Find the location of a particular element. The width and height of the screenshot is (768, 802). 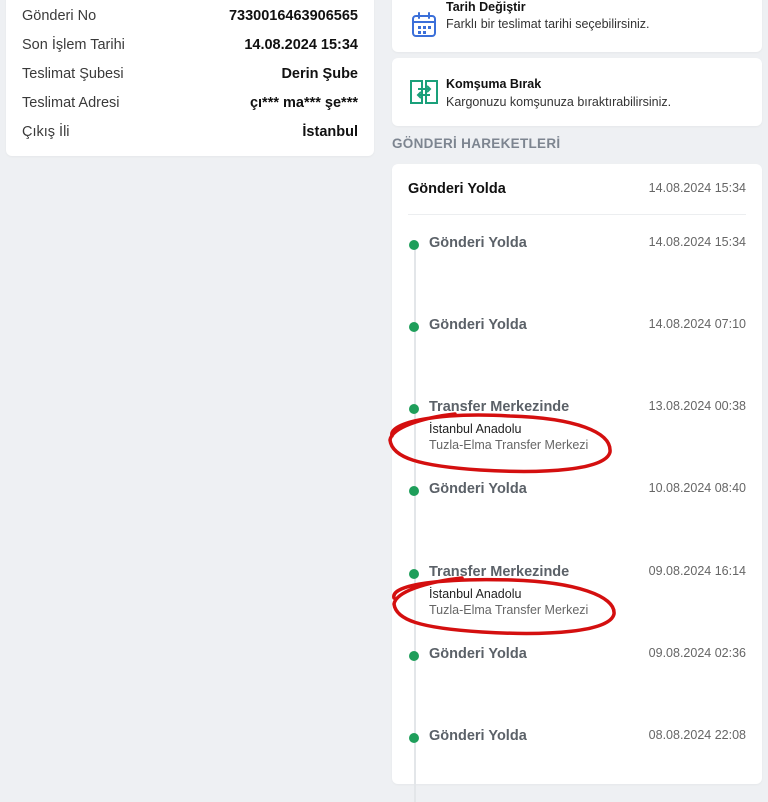

info-value: Derin Şube is located at coordinates (319, 73).